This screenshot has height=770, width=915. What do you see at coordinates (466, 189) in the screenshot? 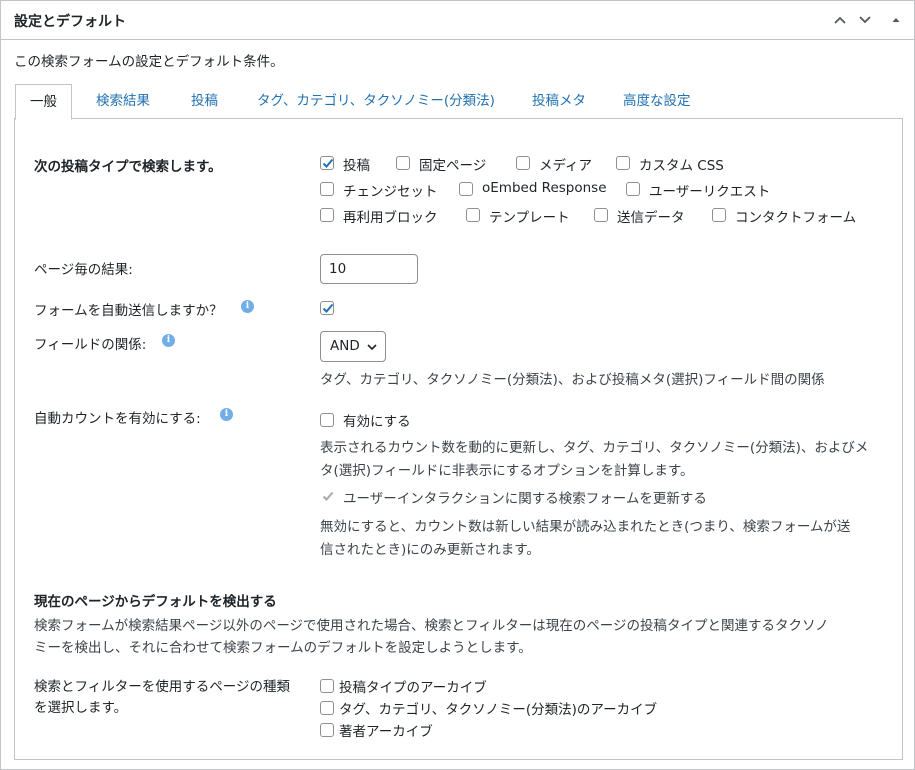
I see `checkbox-oembed-response` at bounding box center [466, 189].